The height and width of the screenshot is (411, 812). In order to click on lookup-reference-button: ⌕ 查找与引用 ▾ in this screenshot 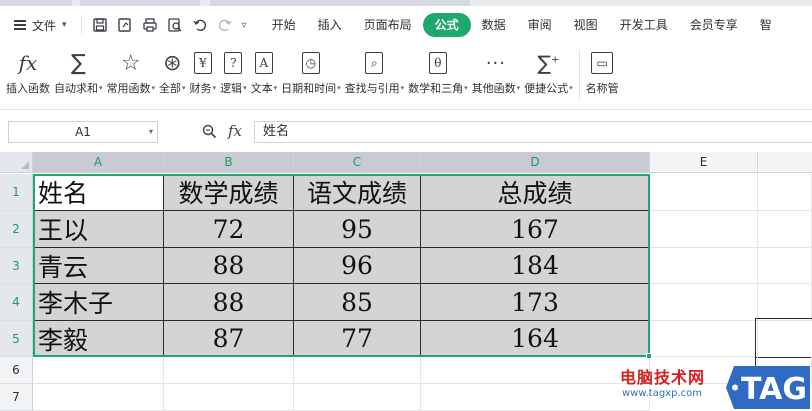, I will do `click(374, 74)`.